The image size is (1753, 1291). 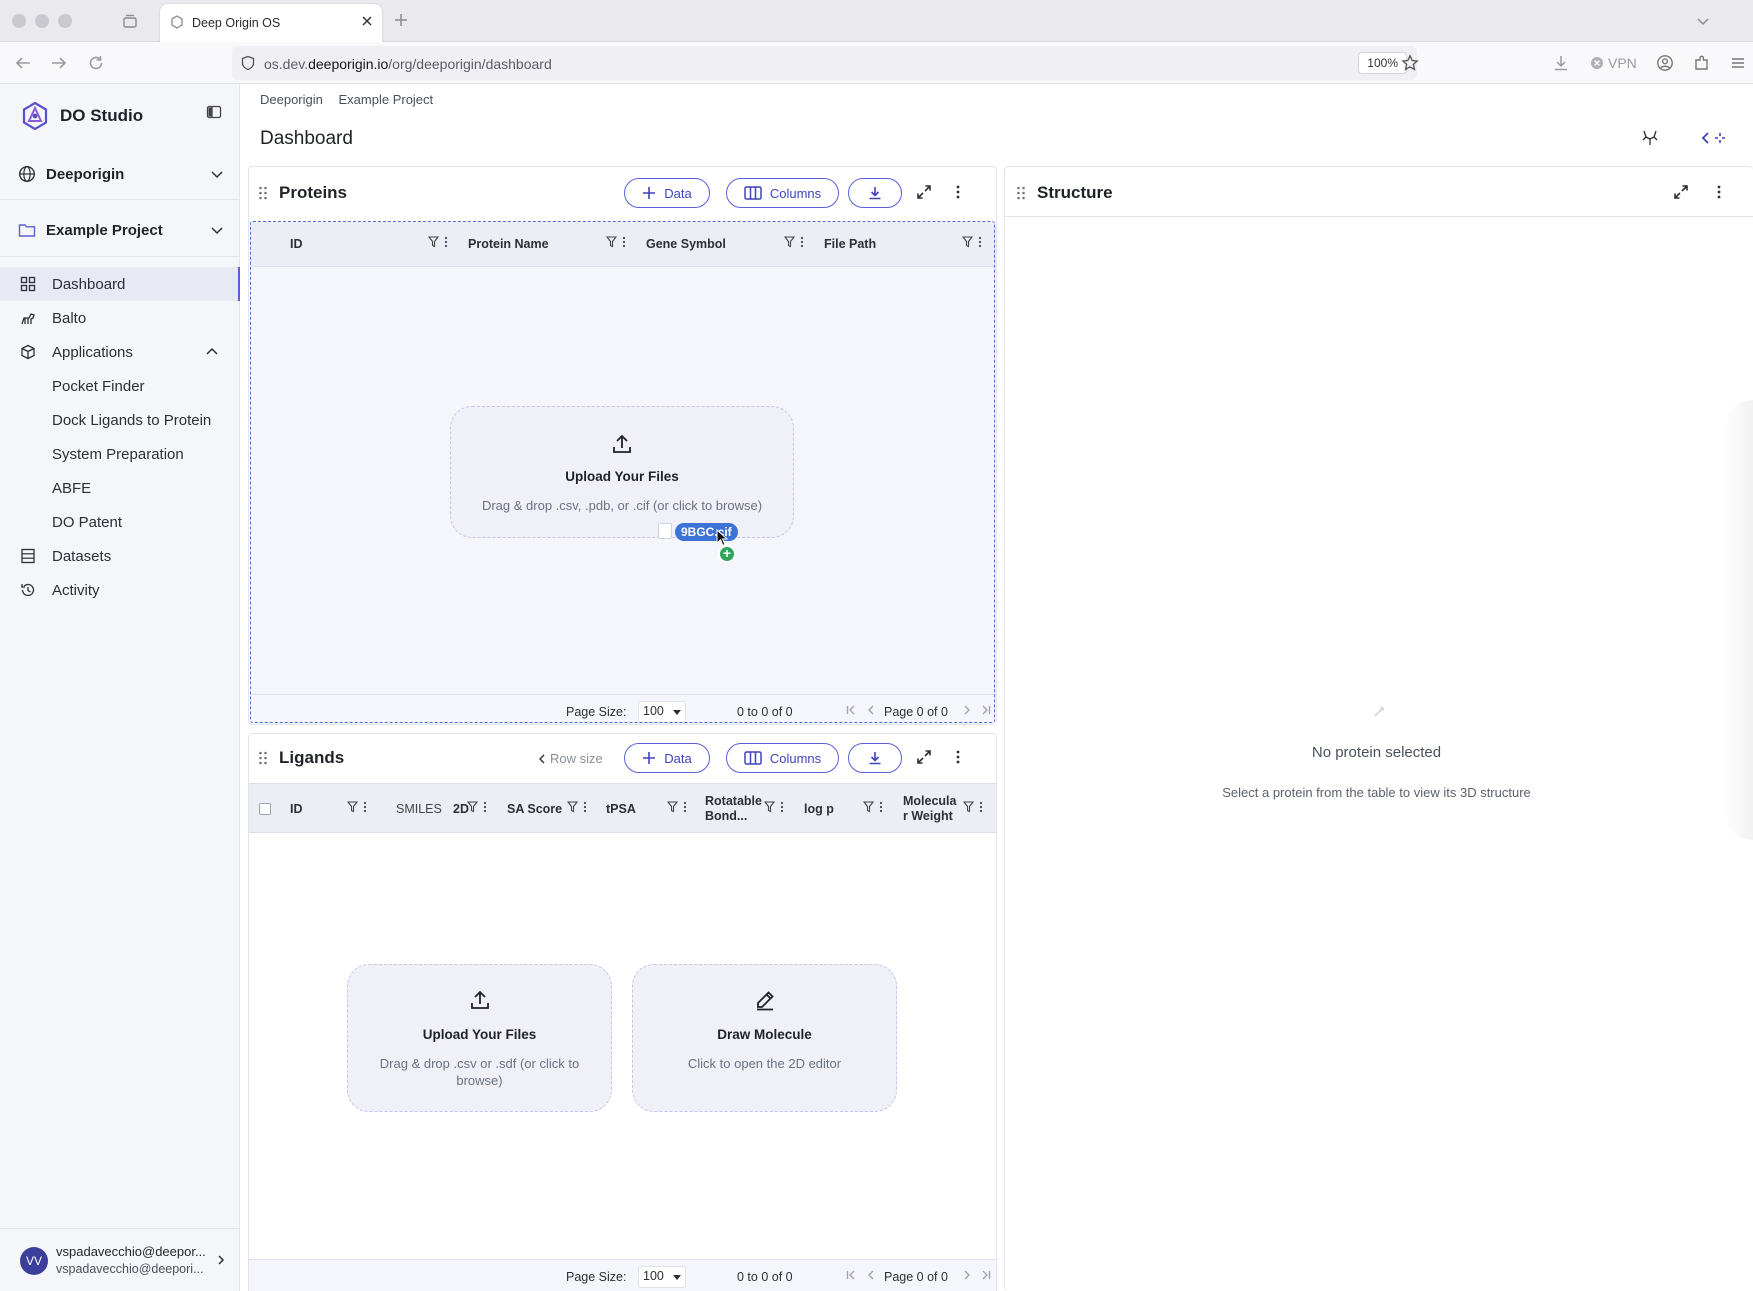 What do you see at coordinates (1713, 138) in the screenshot?
I see `collapse-panel-icon` at bounding box center [1713, 138].